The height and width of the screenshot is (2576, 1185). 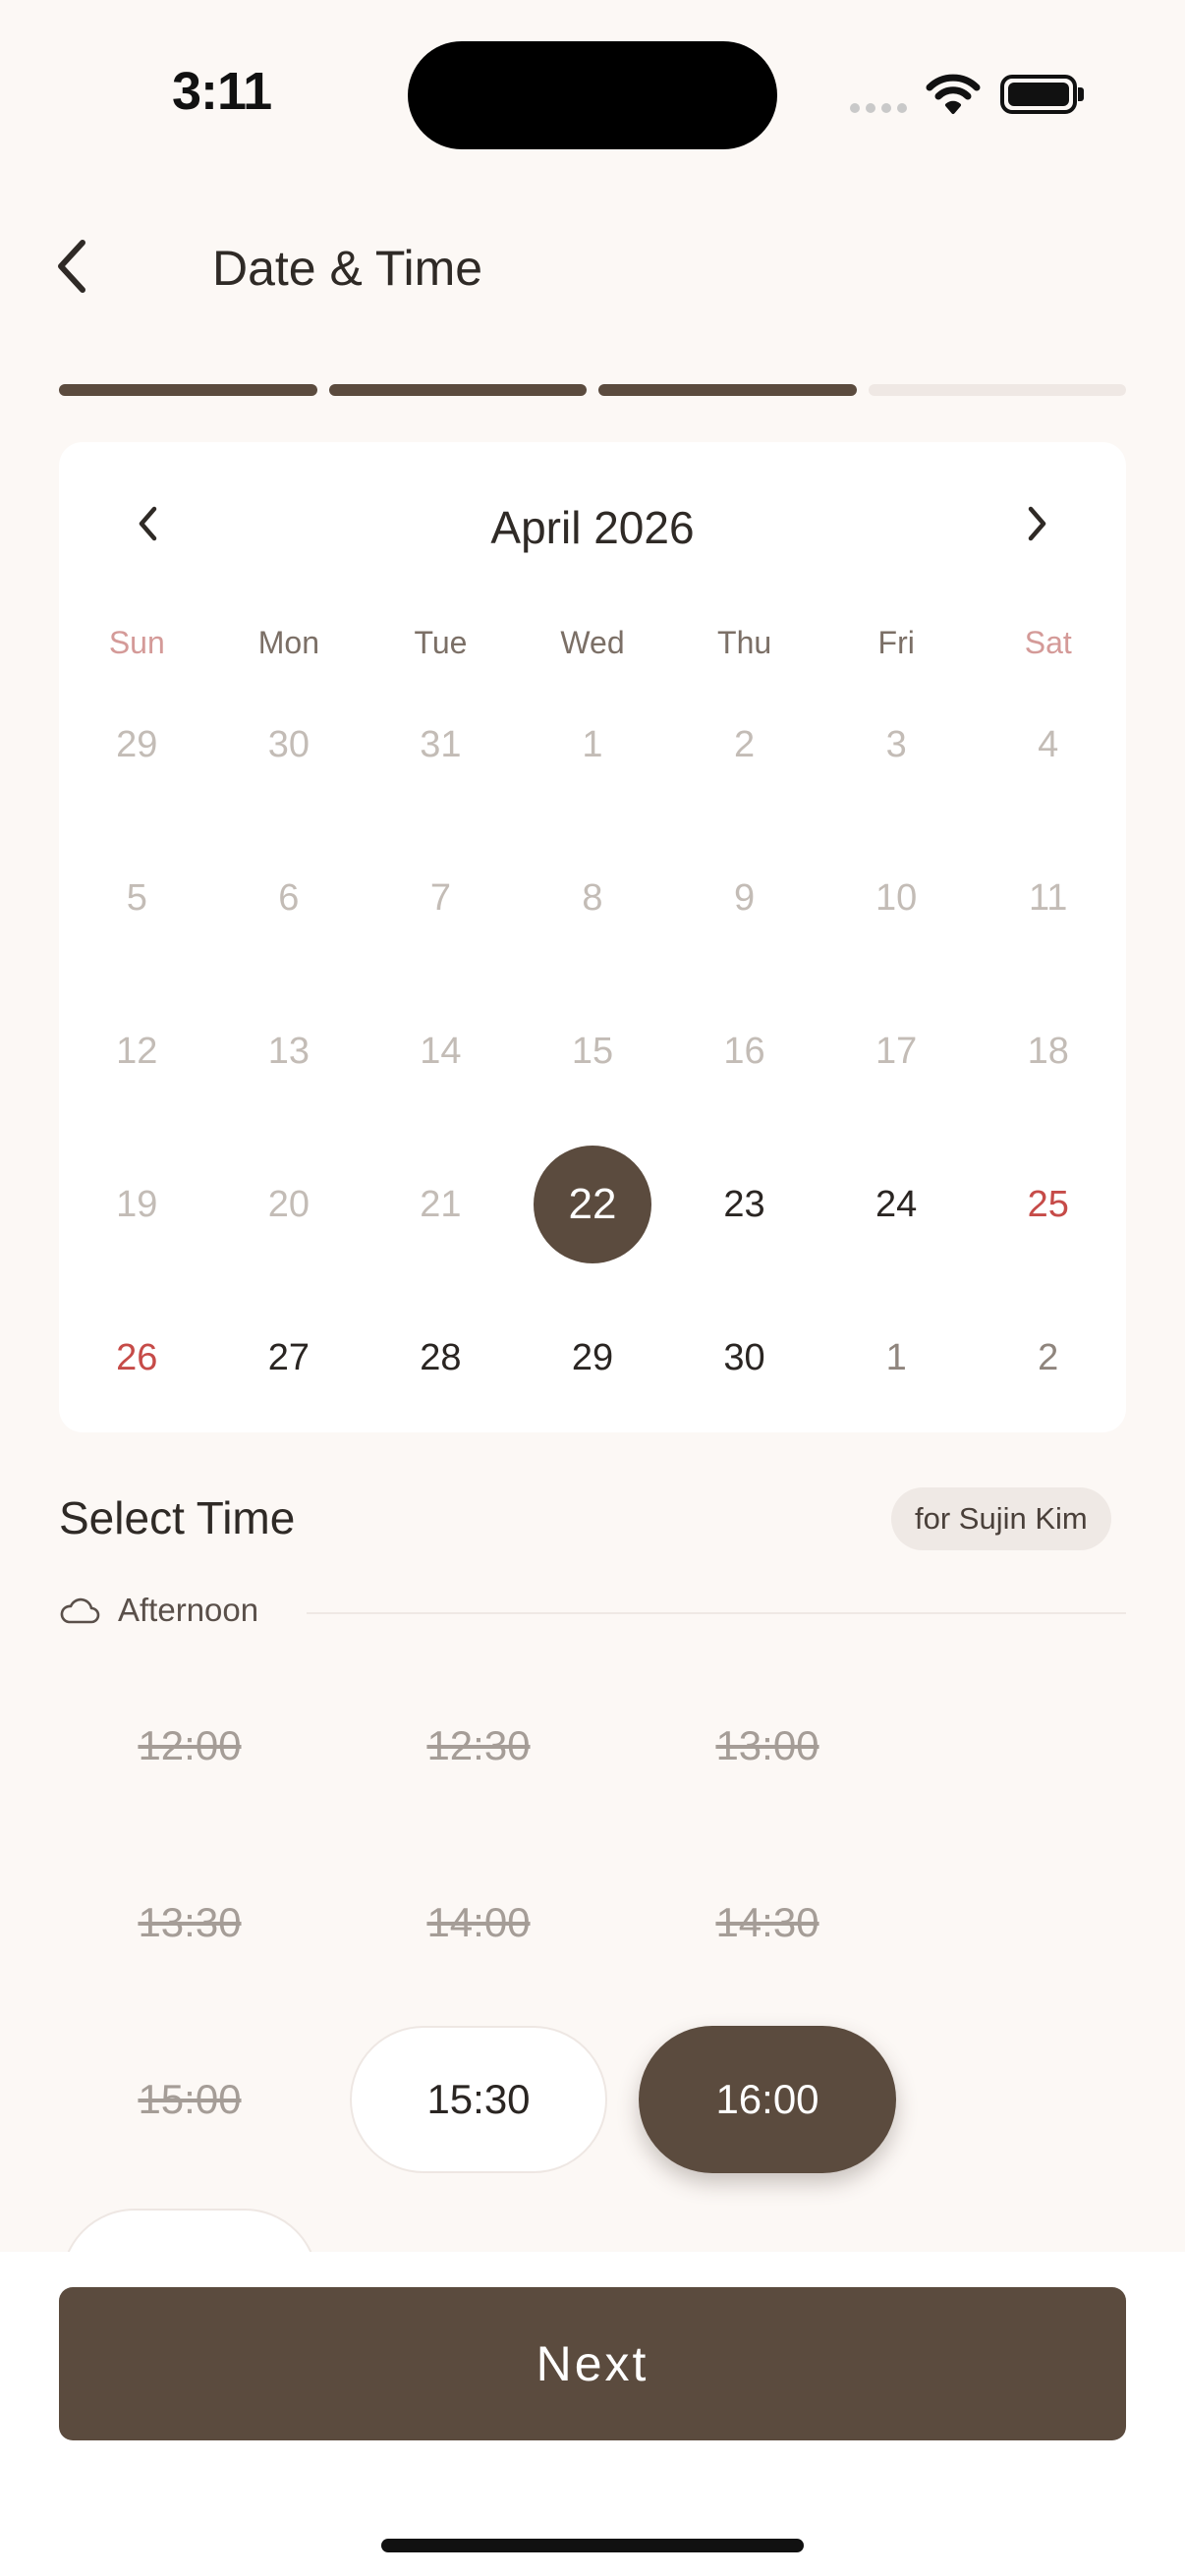 I want to click on calendar-day: 7, so click(x=440, y=897).